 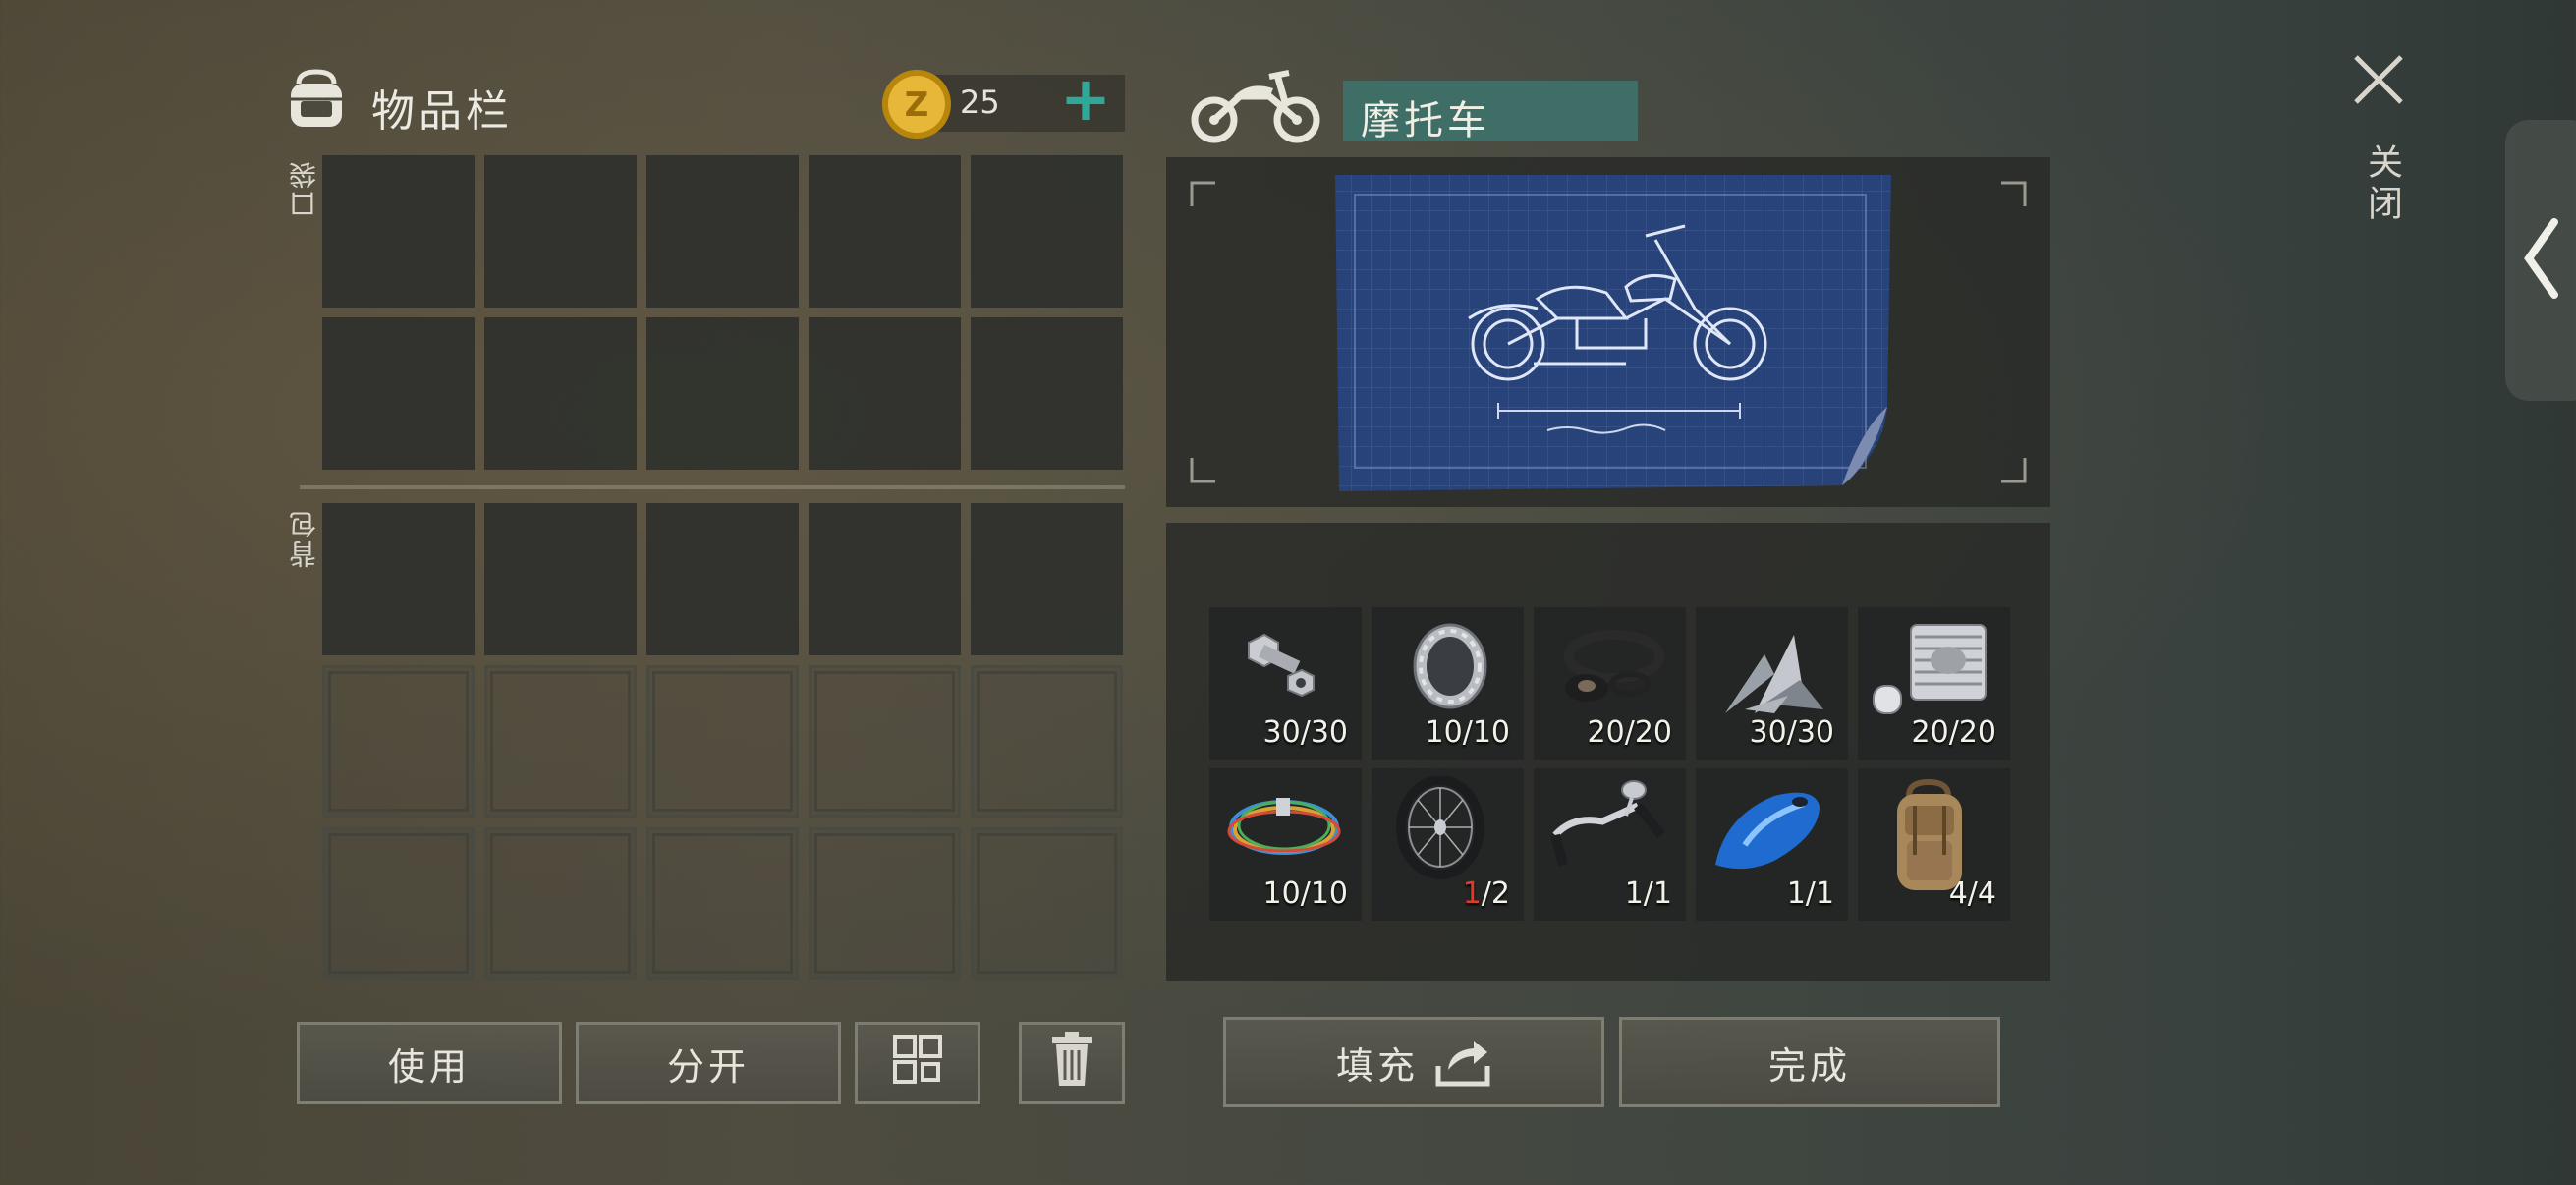 What do you see at coordinates (1425, 121) in the screenshot?
I see `craft-title: 摩托车` at bounding box center [1425, 121].